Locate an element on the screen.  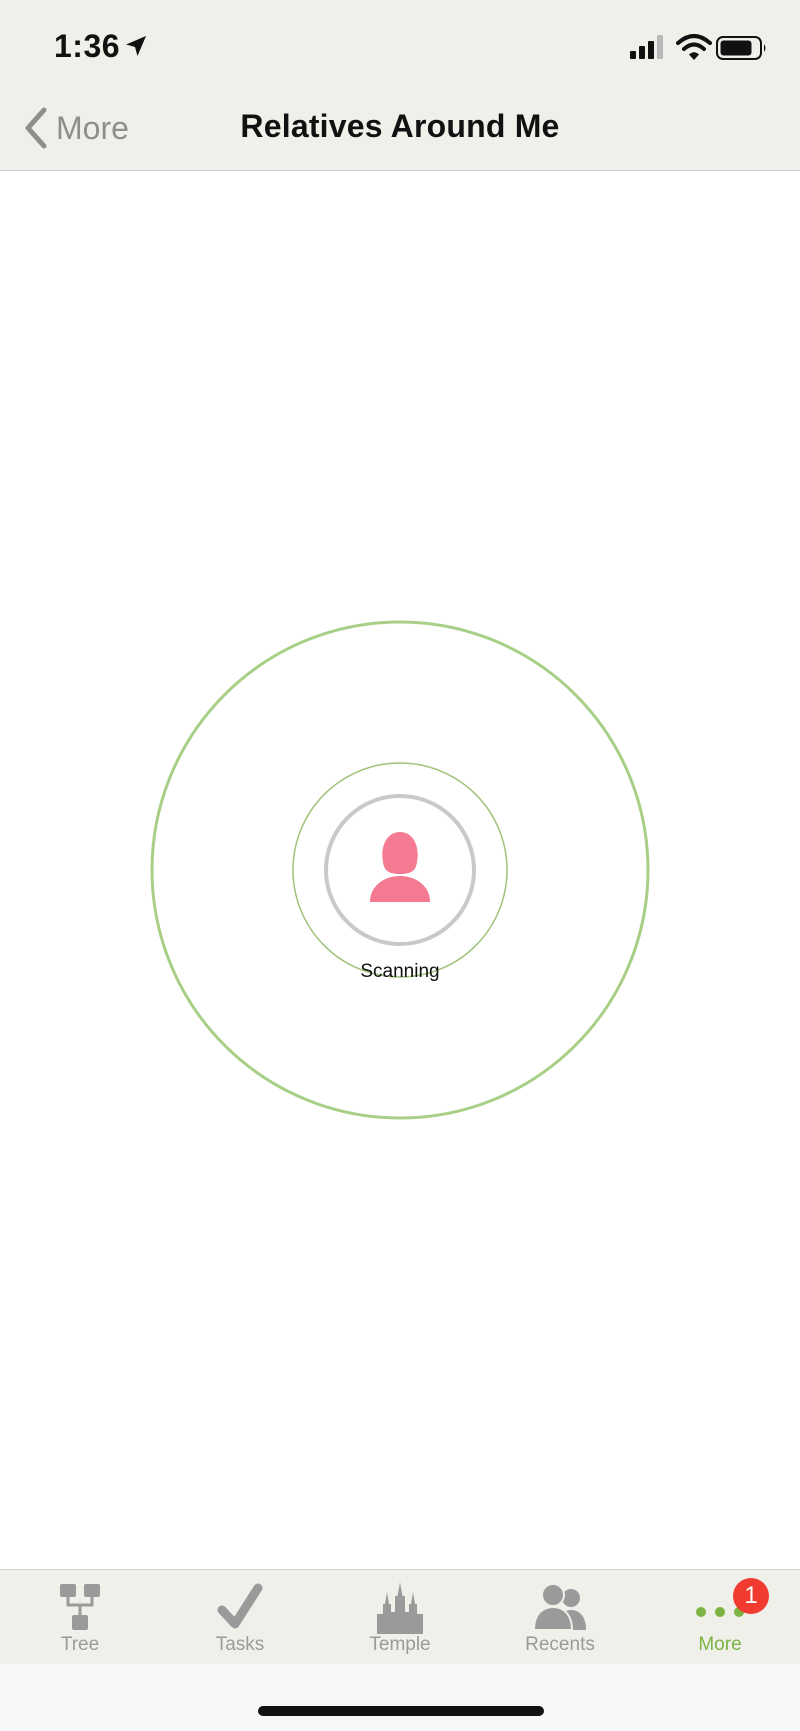
battery-icon is located at coordinates (741, 48).